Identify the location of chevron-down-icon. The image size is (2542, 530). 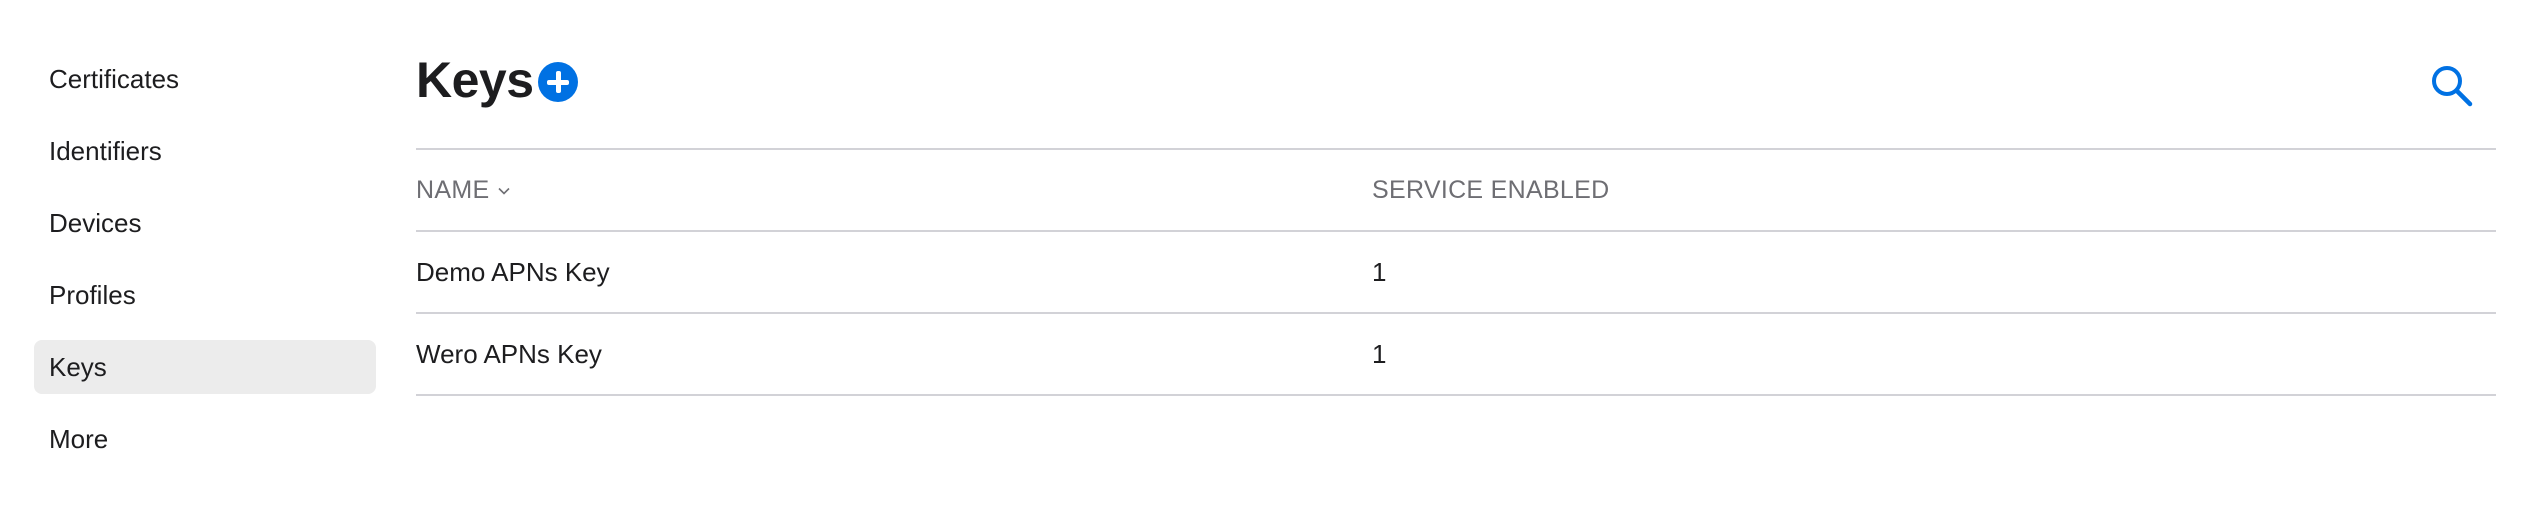
(504, 191).